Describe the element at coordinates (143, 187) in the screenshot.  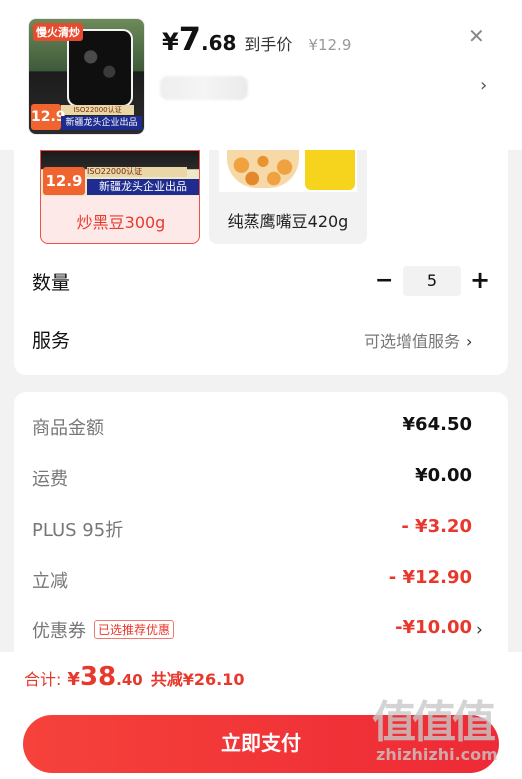
I see `variant-strip: 新疆龙头企业出品` at that location.